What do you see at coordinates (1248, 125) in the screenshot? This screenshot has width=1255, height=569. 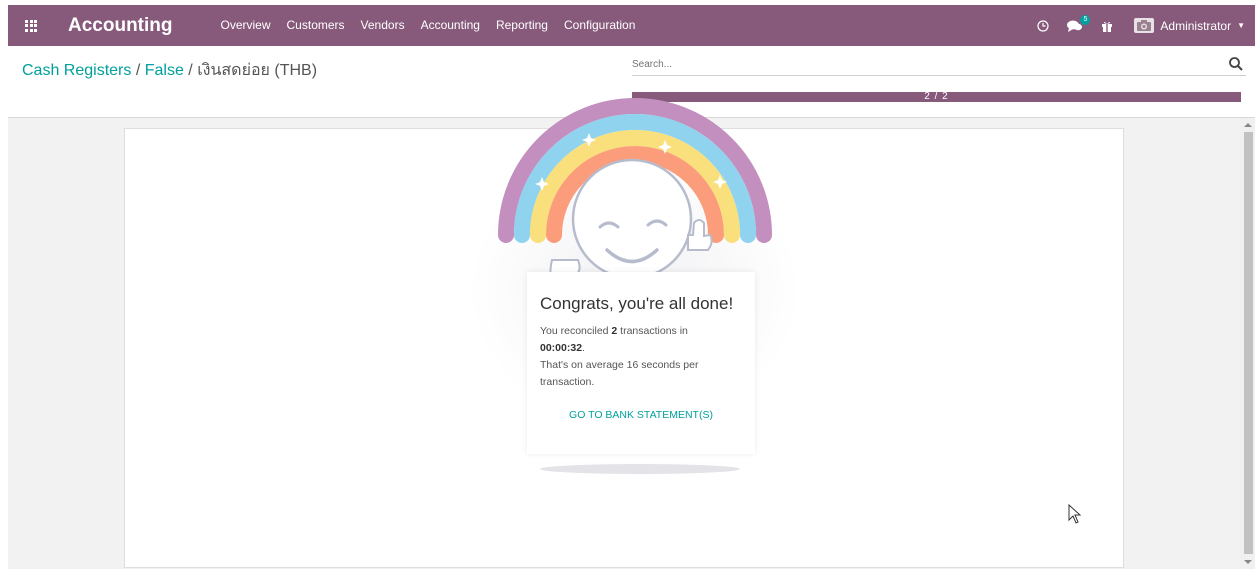 I see `scroll-up-arrow` at bounding box center [1248, 125].